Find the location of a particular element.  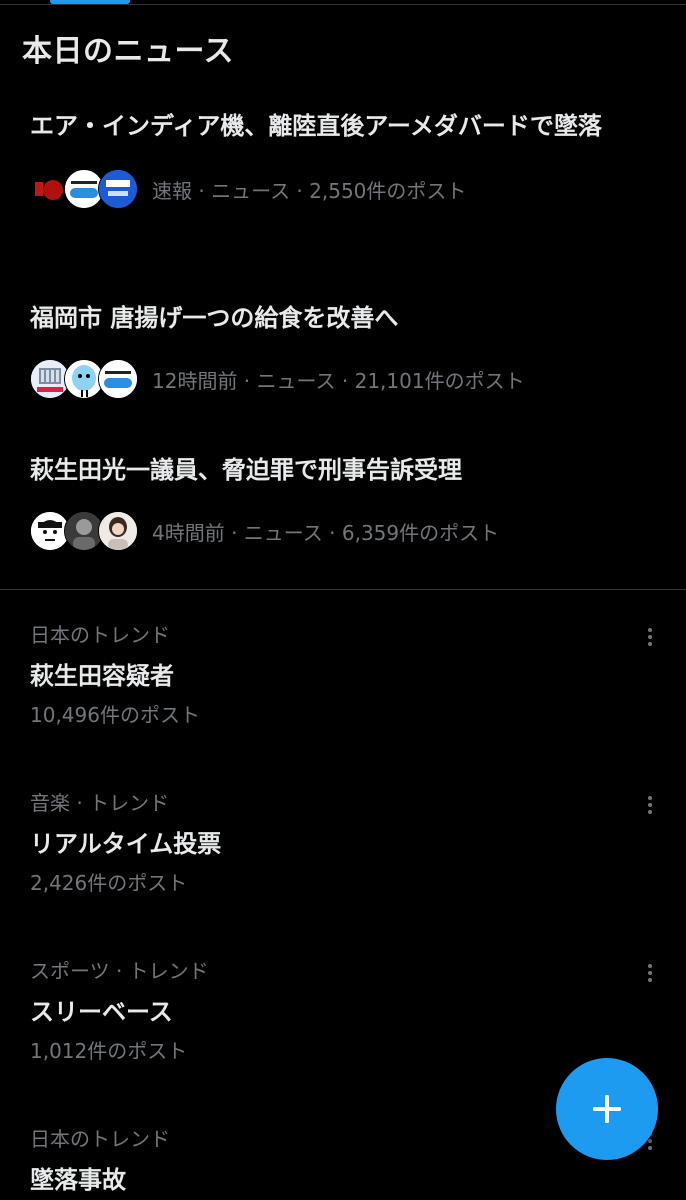

trend-category: スポーツ · トレンド is located at coordinates (119, 971).